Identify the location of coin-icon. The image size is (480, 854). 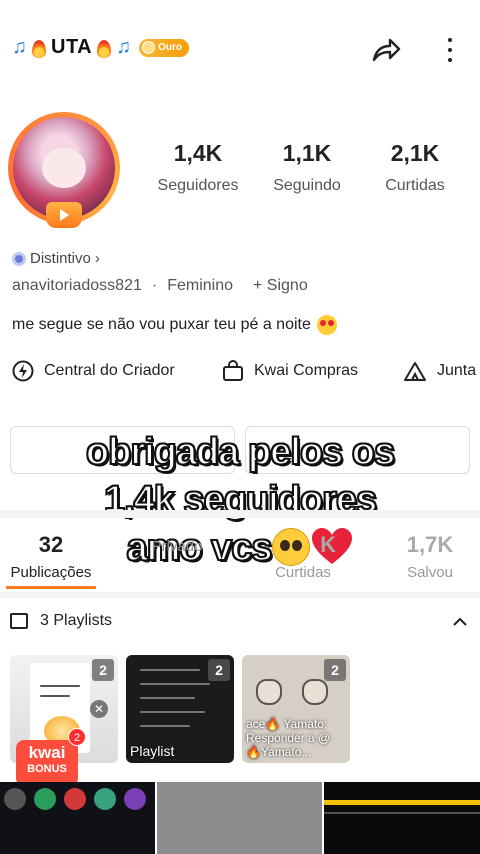
(149, 47).